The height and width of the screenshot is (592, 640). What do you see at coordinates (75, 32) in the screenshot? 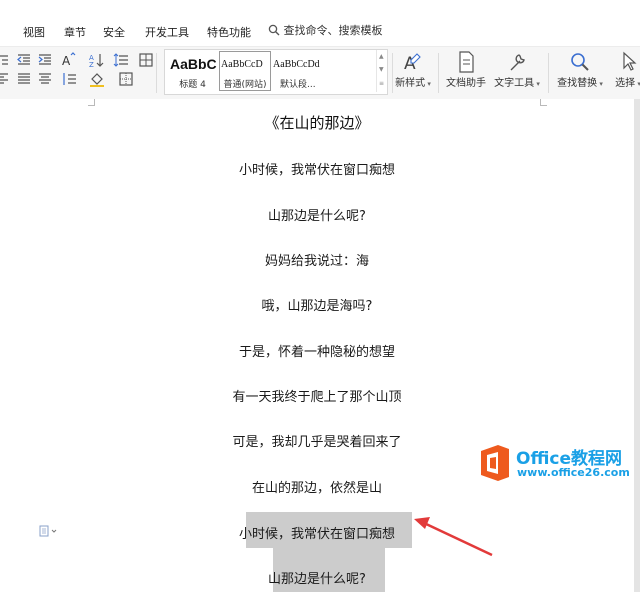
I see `menu-chapter: 章节` at bounding box center [75, 32].